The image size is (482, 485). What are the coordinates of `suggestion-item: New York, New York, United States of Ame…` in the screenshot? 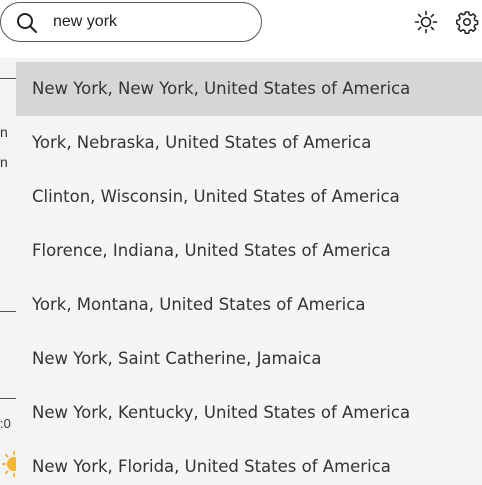 It's located at (249, 89).